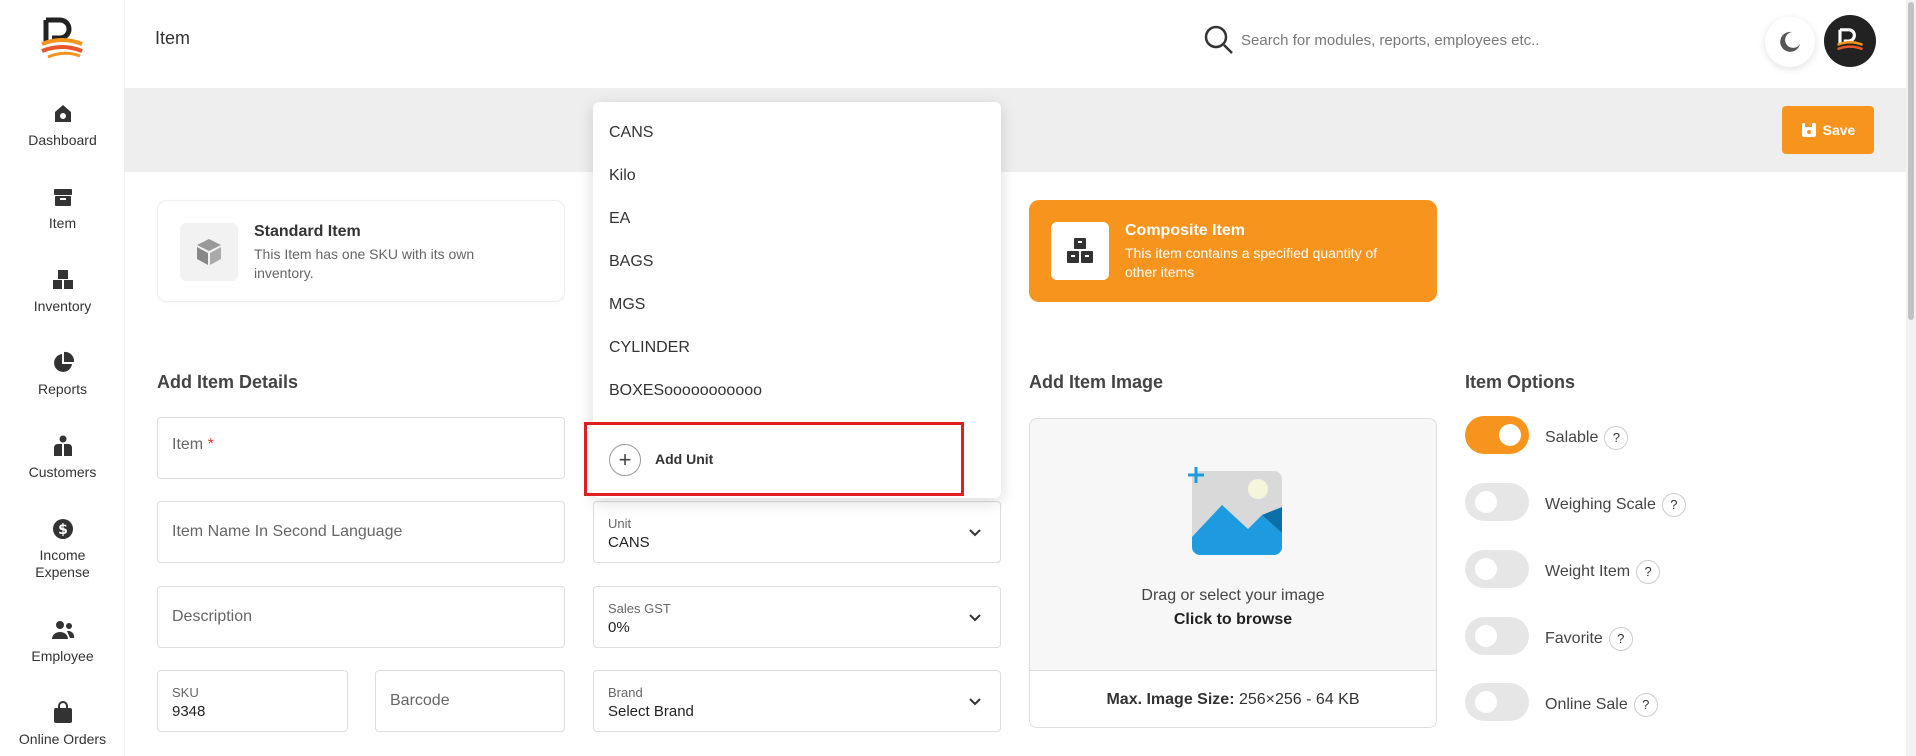  I want to click on action-toolbar: Save, so click(1020, 130).